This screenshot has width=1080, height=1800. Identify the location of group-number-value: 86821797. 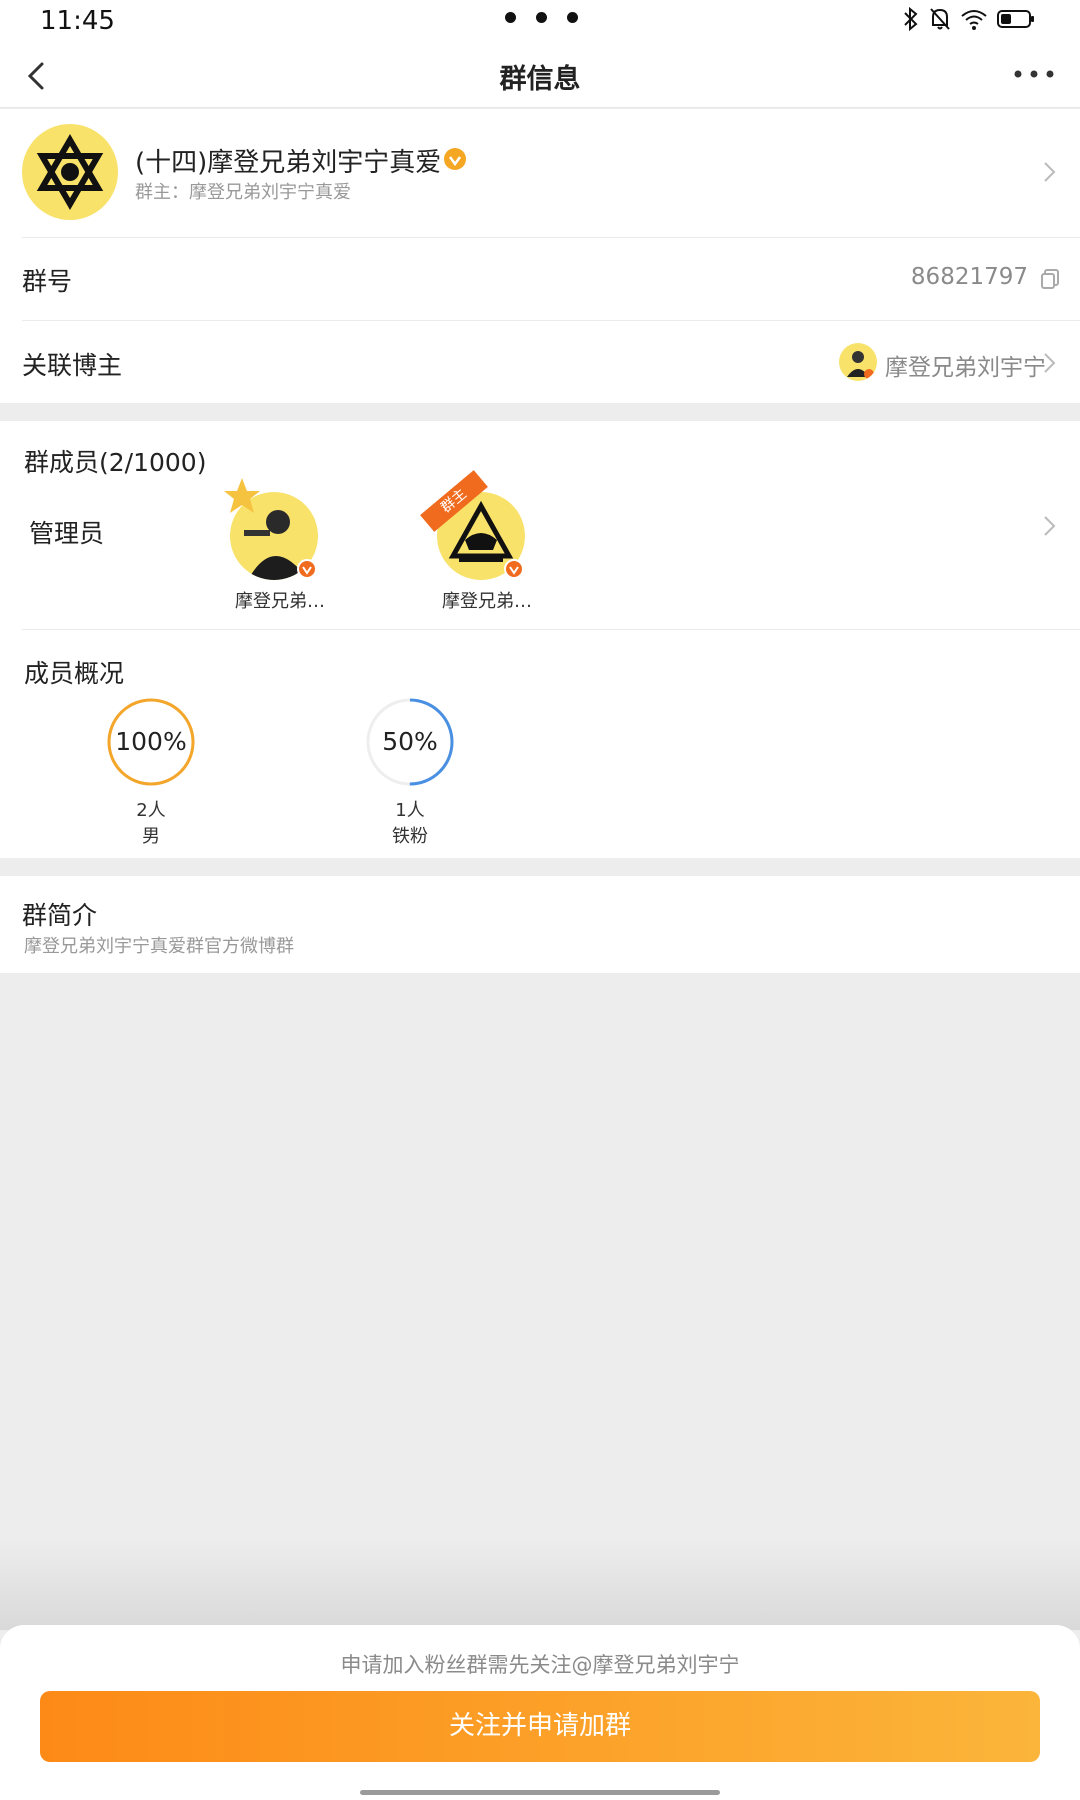
(969, 277).